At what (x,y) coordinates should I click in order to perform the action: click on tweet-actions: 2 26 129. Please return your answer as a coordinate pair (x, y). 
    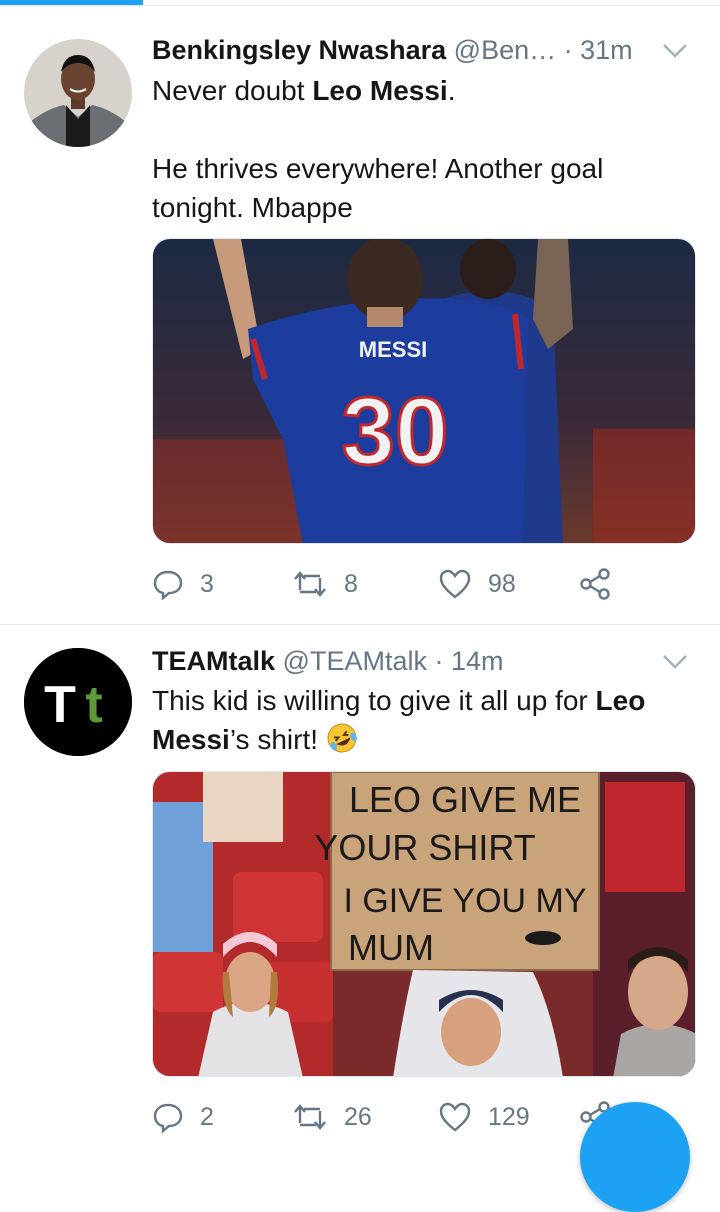
    Looking at the image, I should click on (402, 1117).